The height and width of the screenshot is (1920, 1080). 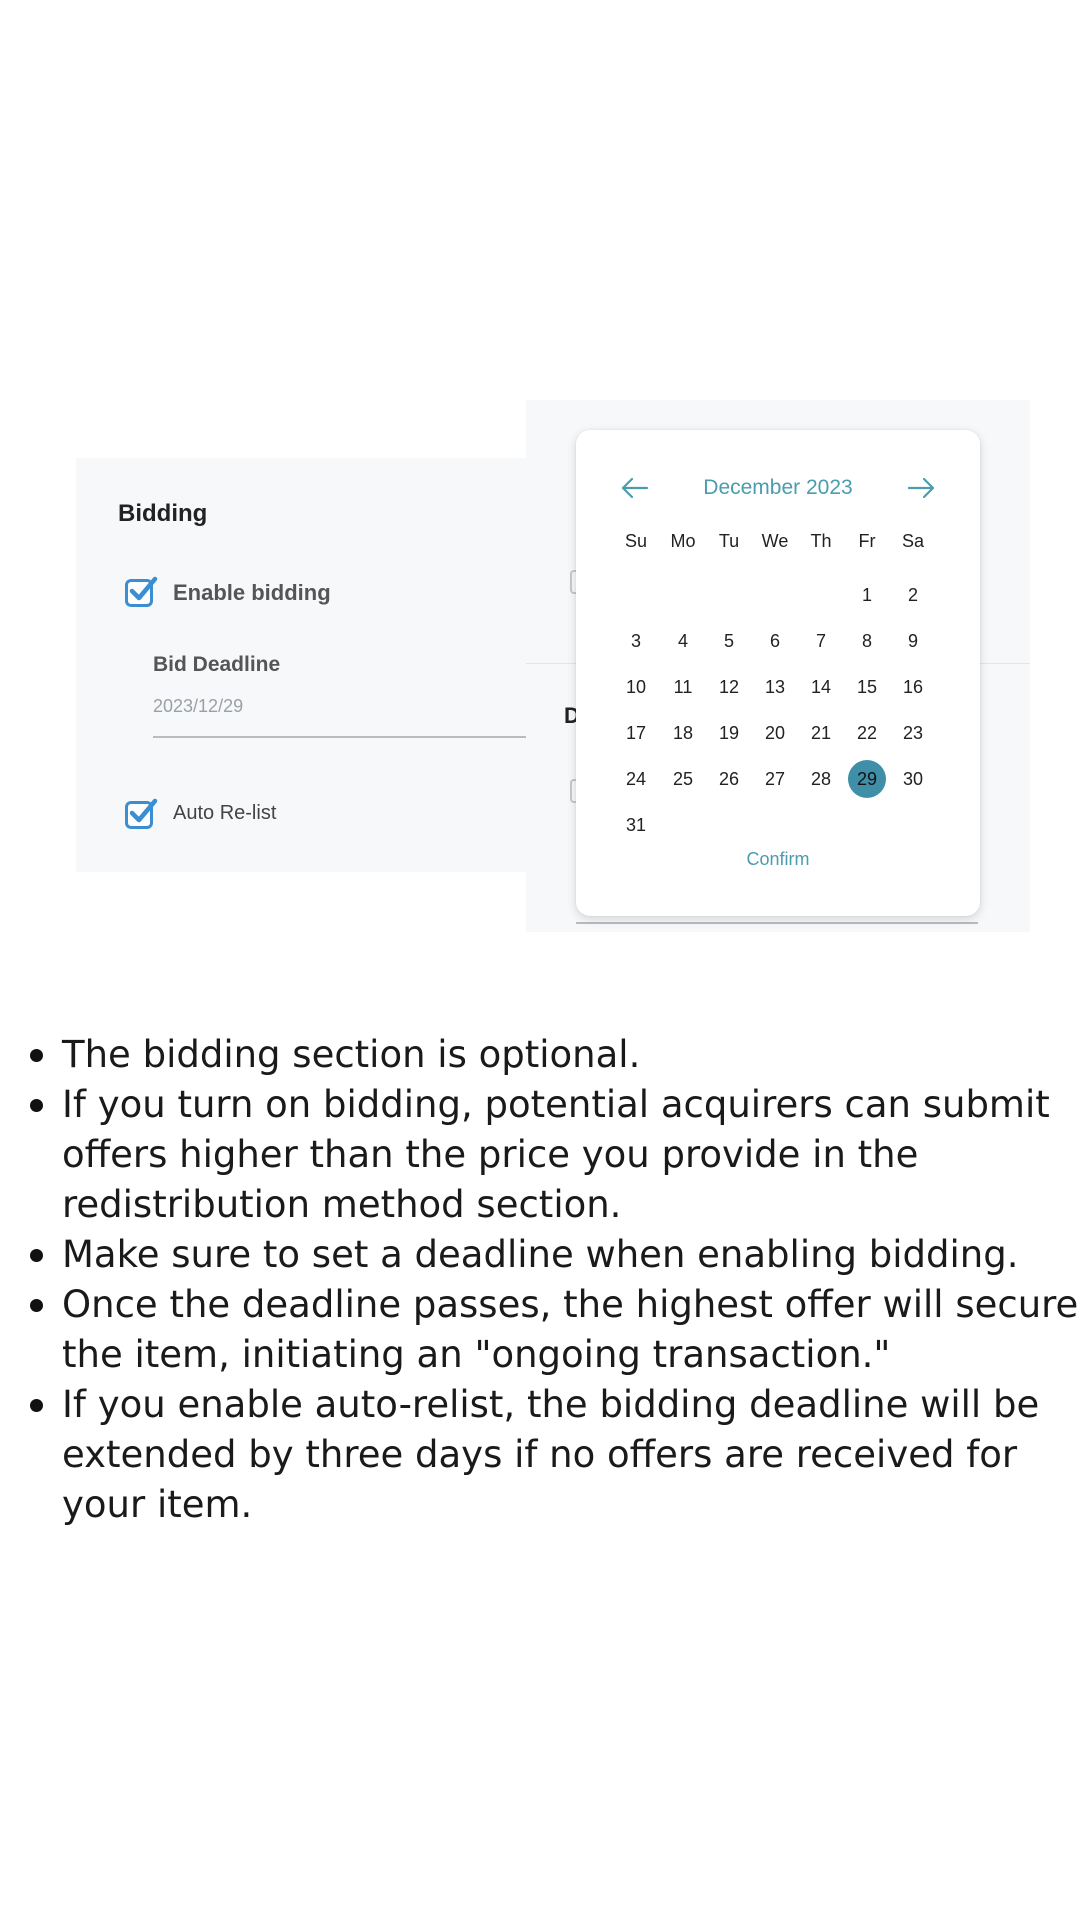 I want to click on enable-bidding-label: Enable bidding, so click(x=252, y=593).